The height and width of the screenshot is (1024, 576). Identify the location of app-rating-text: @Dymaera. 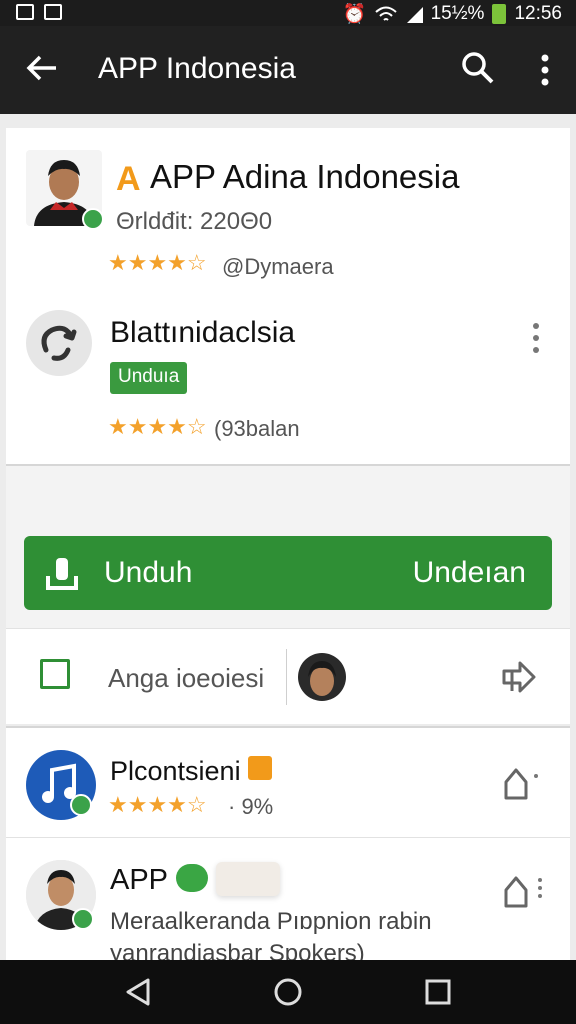
(278, 266).